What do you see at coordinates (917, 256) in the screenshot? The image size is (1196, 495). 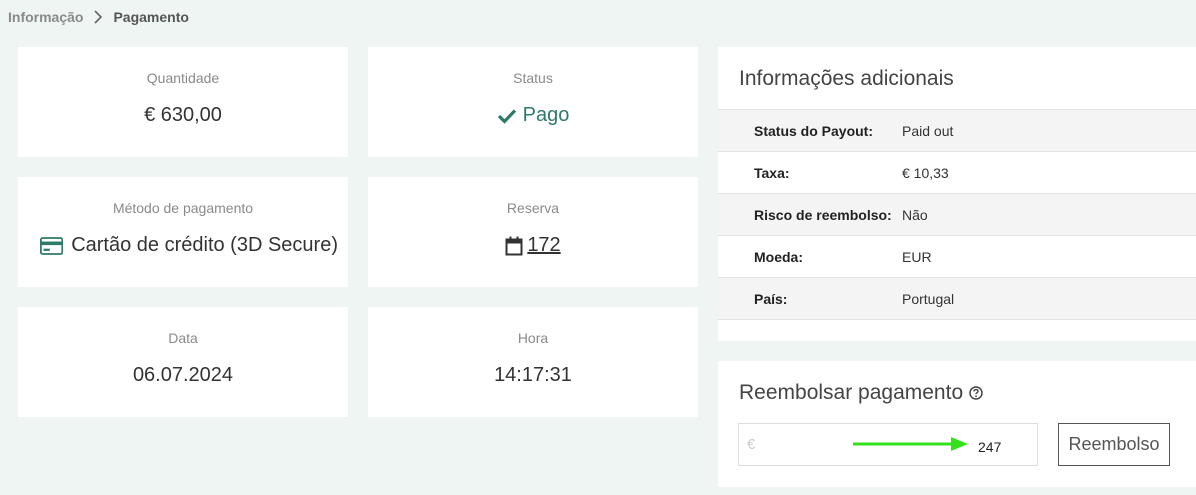 I see `info-value: EUR` at bounding box center [917, 256].